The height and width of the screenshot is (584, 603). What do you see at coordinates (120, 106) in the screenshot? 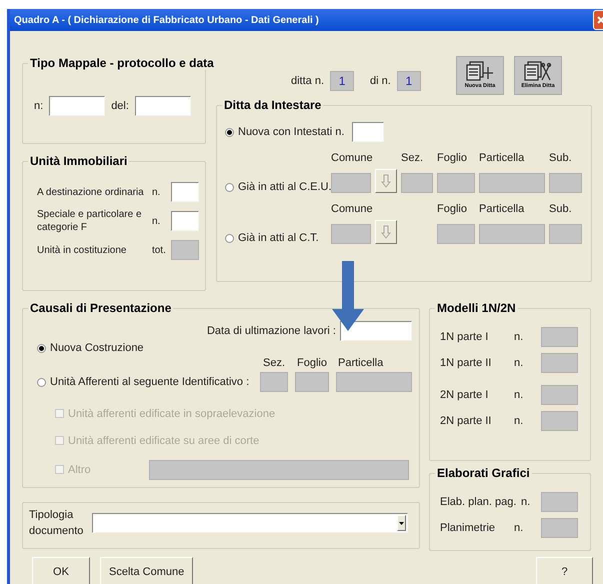
I see `field-label: del:` at bounding box center [120, 106].